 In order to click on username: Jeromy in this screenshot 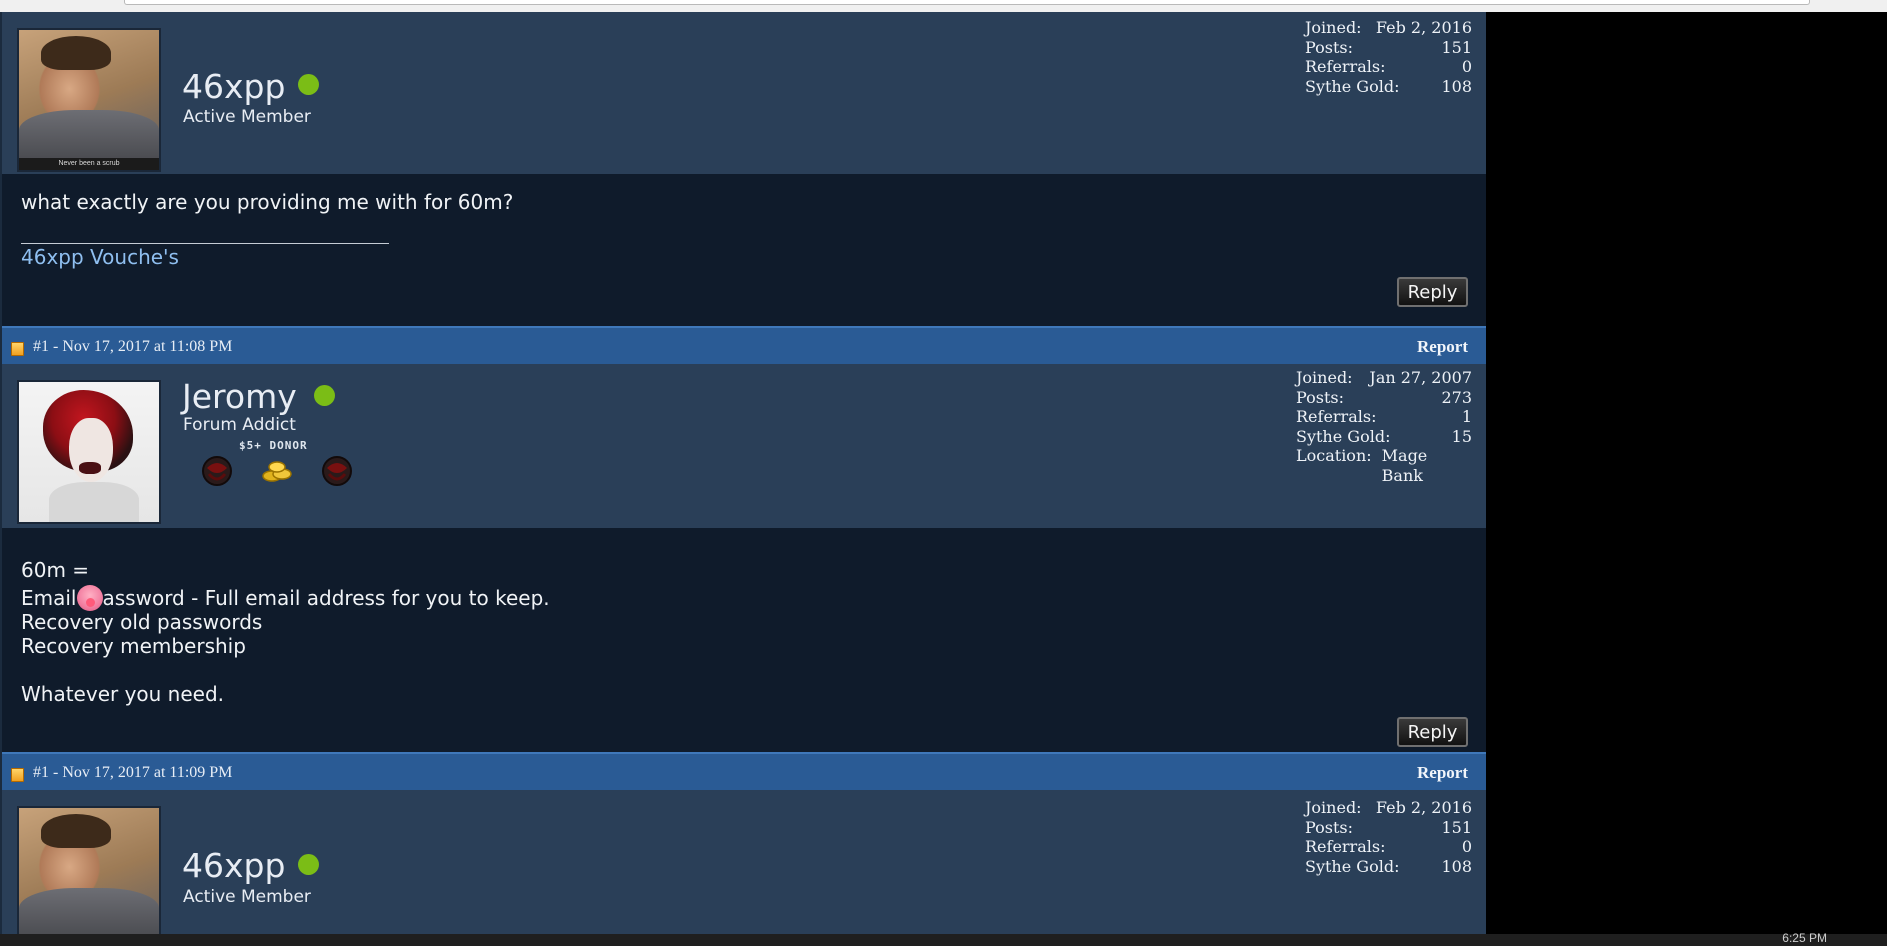, I will do `click(239, 396)`.